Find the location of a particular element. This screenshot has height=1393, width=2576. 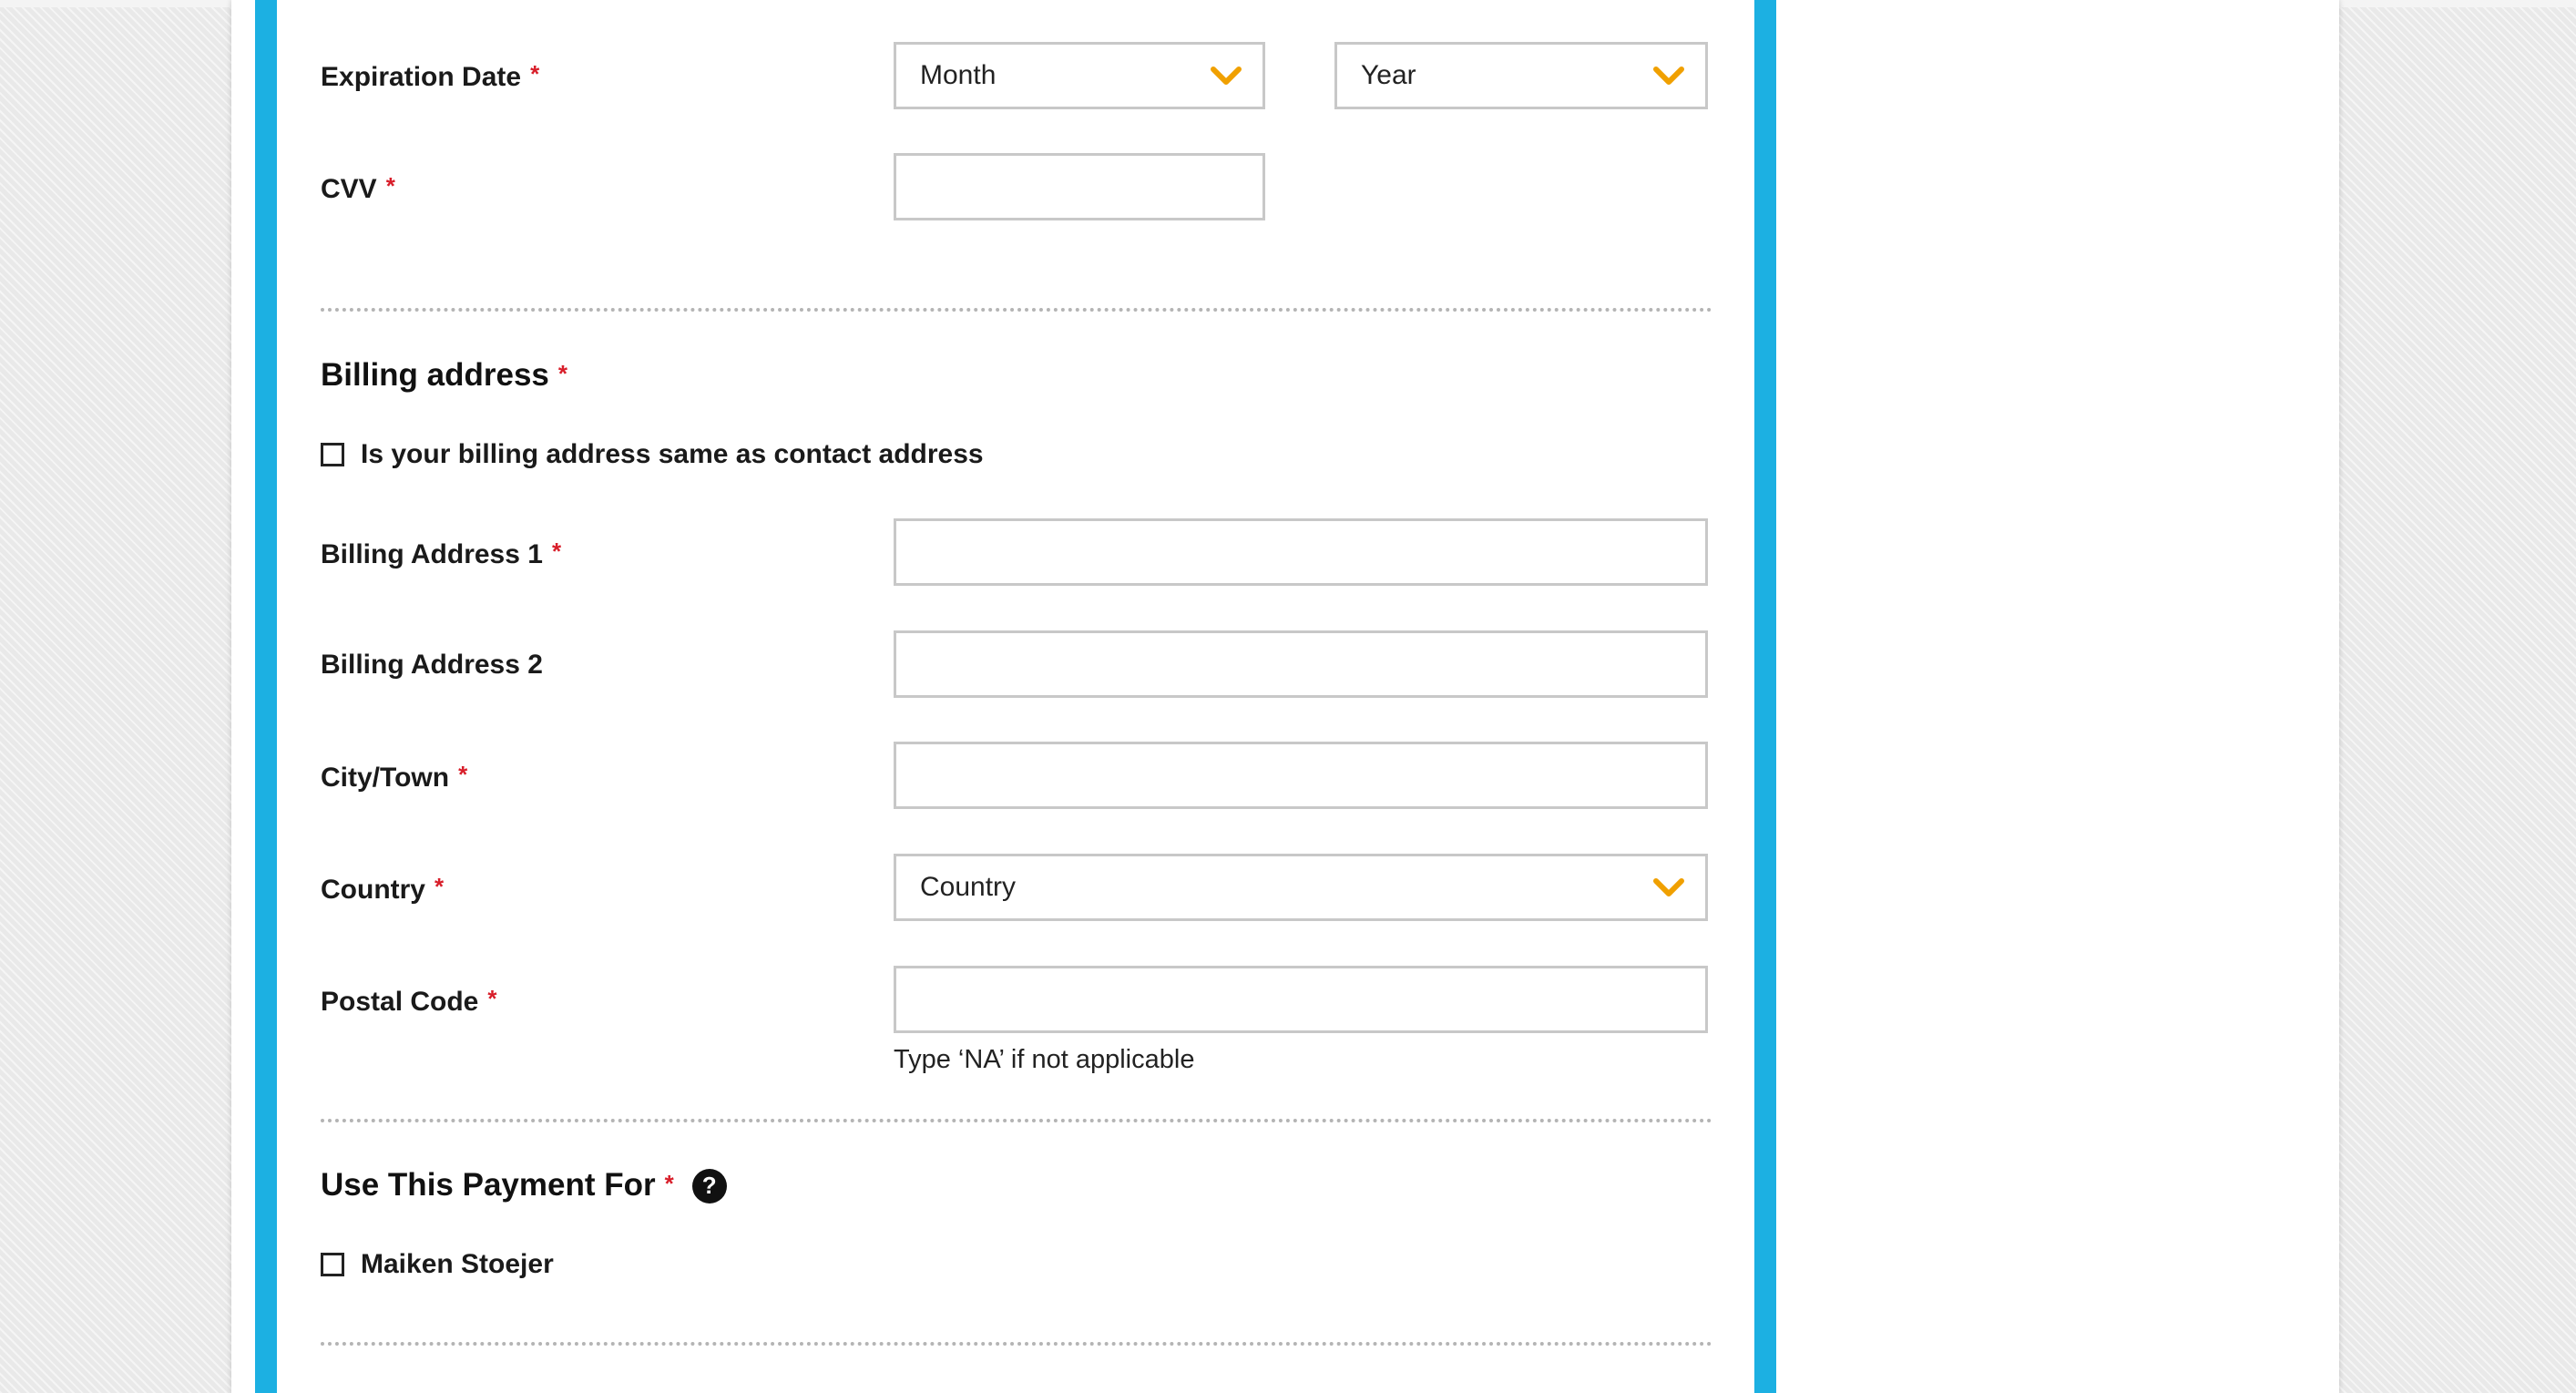

billing-address-1-label-text: Billing Address 1 is located at coordinates (432, 554).